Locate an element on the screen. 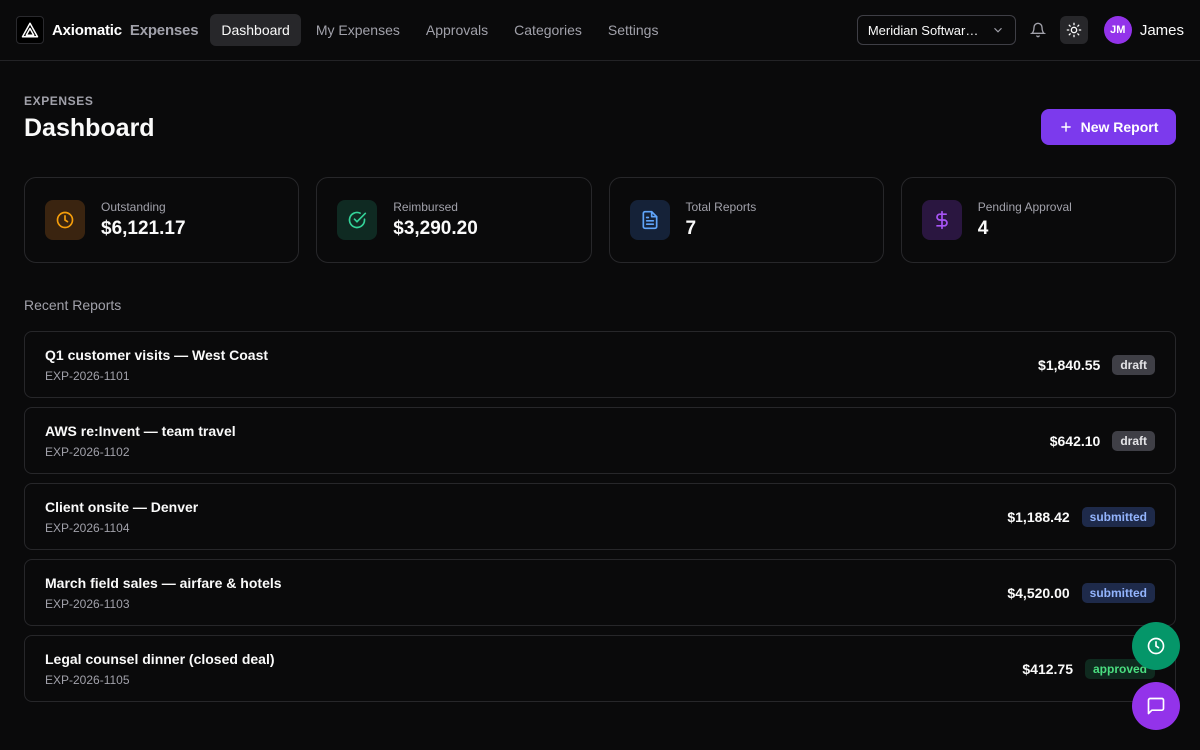  stat-value: $6,121.17 is located at coordinates (143, 228).